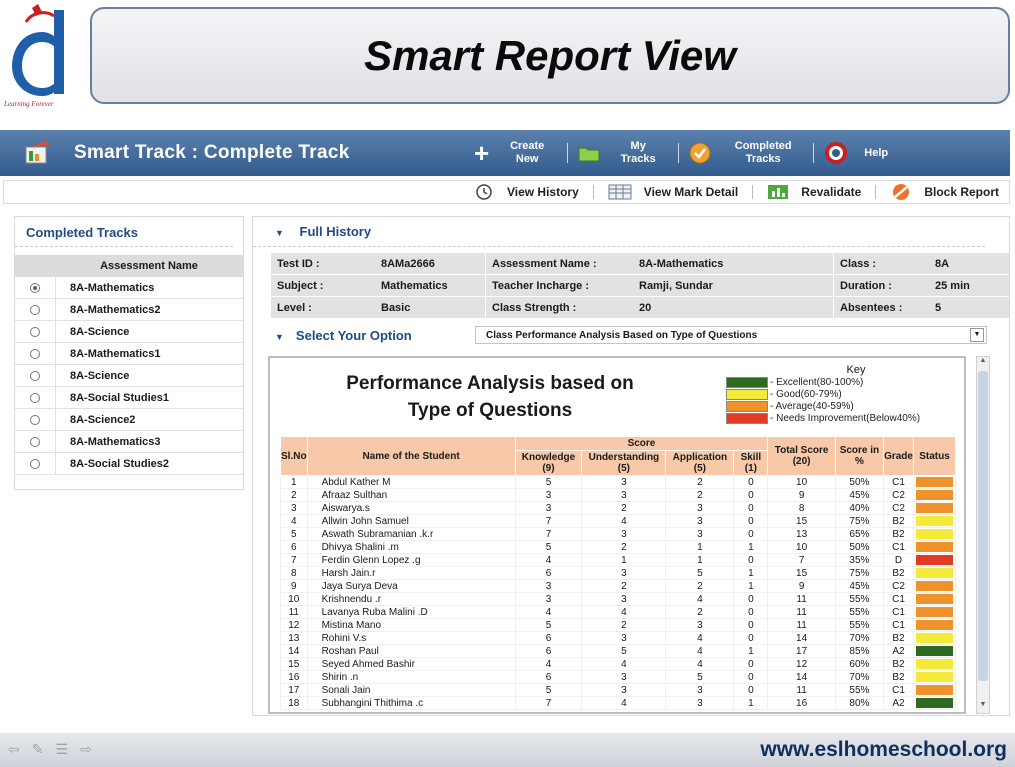  Describe the element at coordinates (623, 153) in the screenshot. I see `my-tracks-button: My Tracks` at that location.